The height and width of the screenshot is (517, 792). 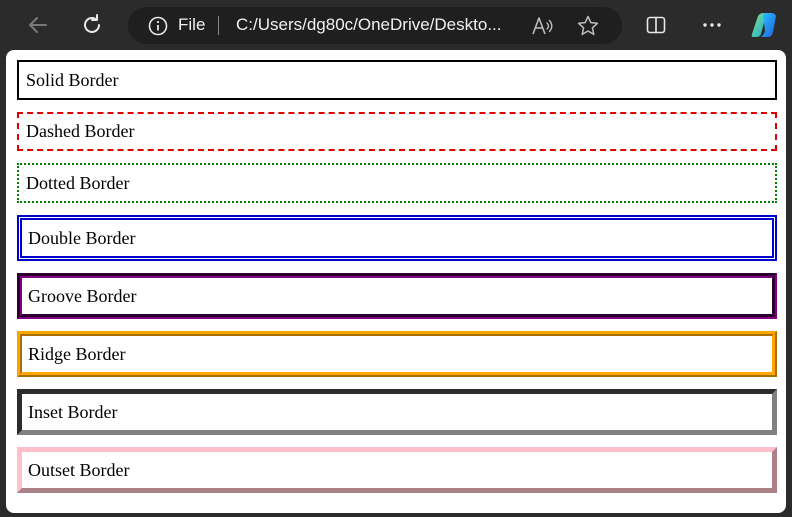 What do you see at coordinates (397, 131) in the screenshot?
I see `dashed-border-box: Dashed Border` at bounding box center [397, 131].